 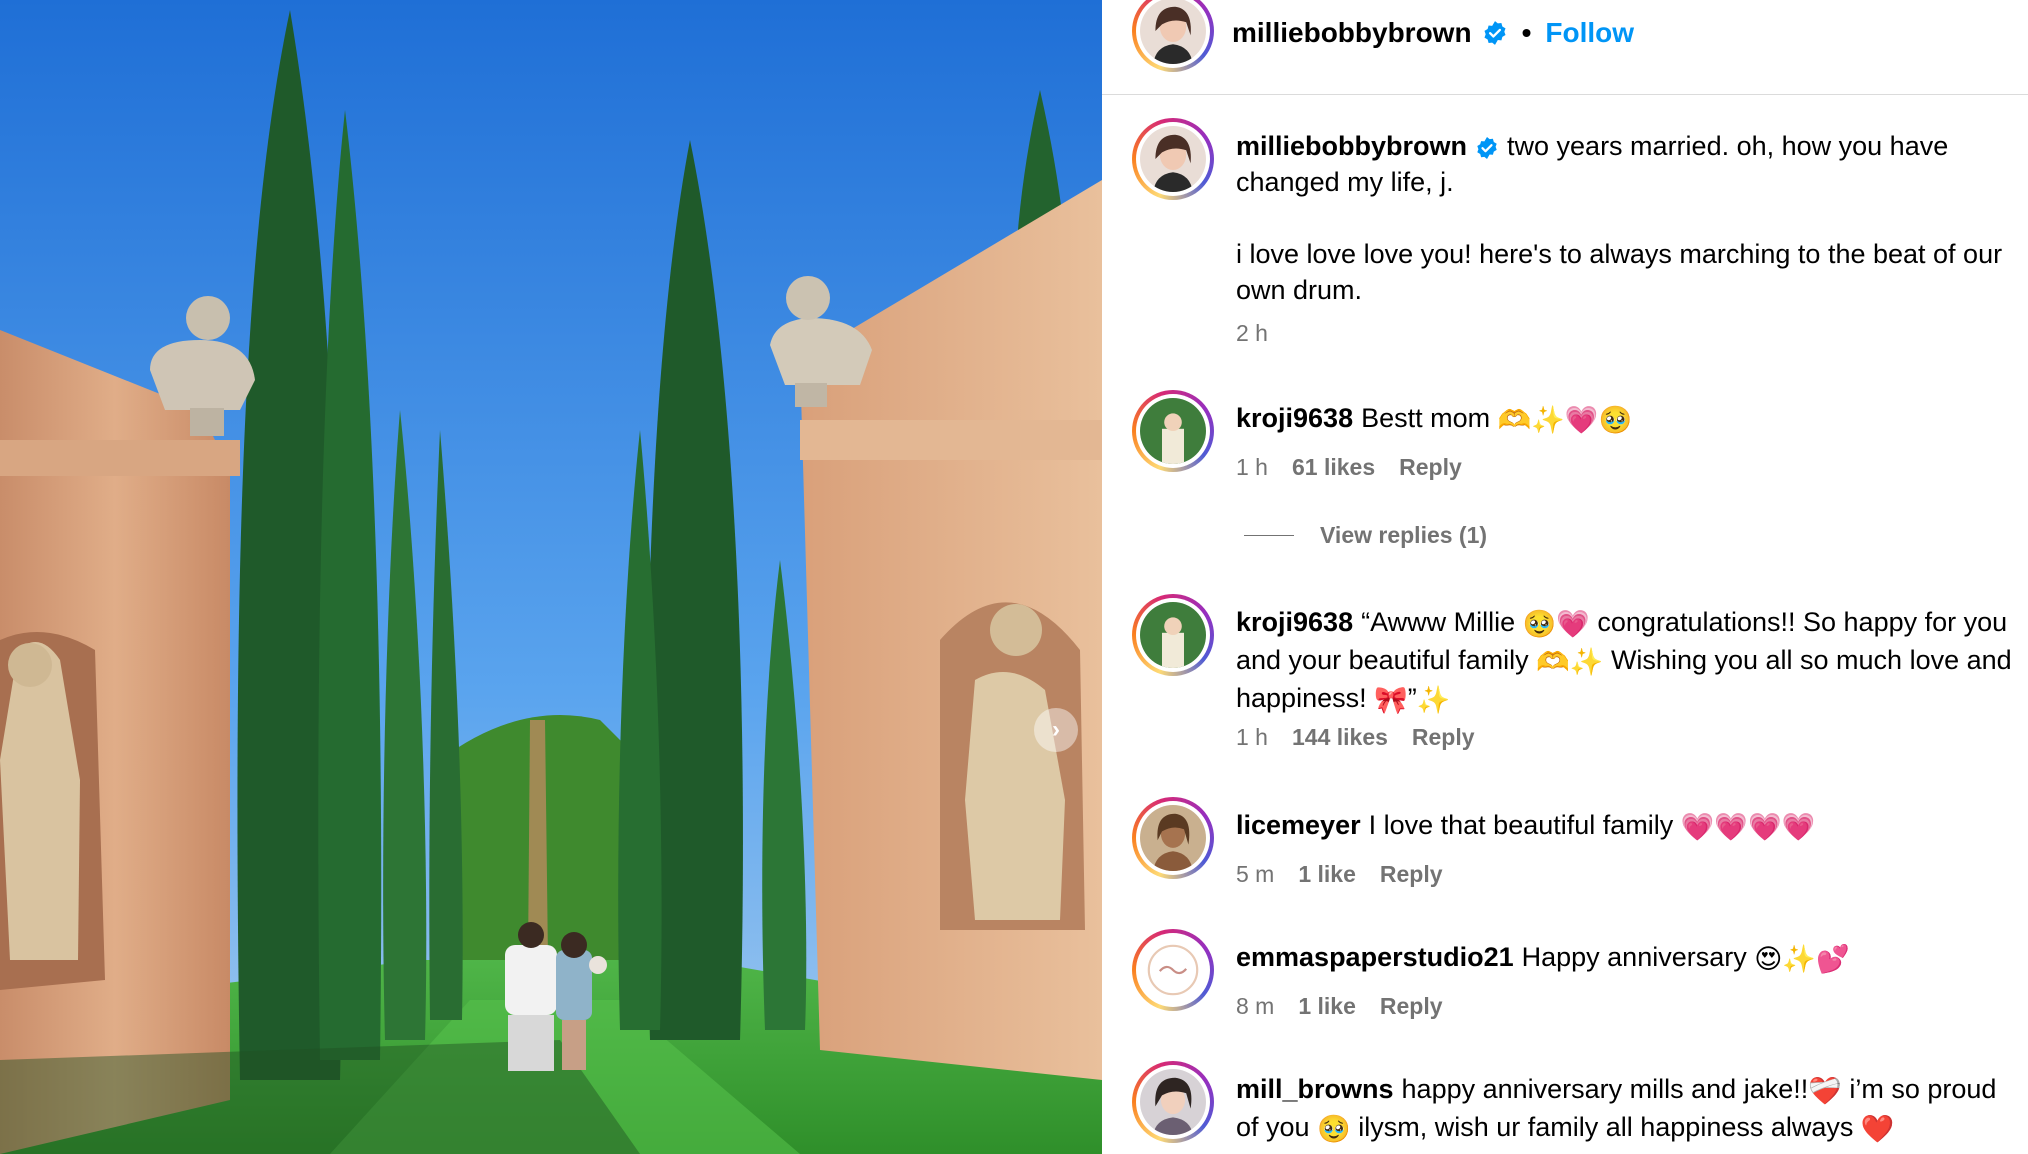 What do you see at coordinates (1298, 825) in the screenshot?
I see `comment-username: licemeyer` at bounding box center [1298, 825].